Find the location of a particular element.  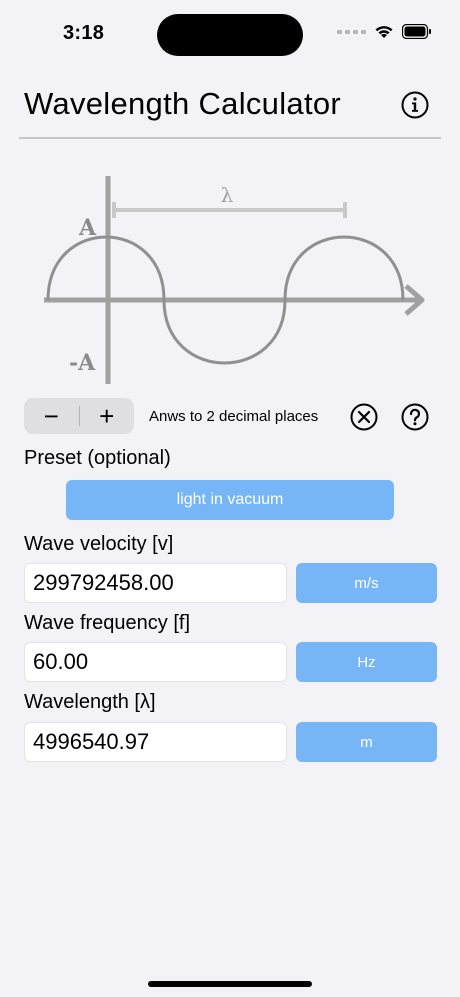

wavelength-field: 4996540.97 is located at coordinates (155, 742).